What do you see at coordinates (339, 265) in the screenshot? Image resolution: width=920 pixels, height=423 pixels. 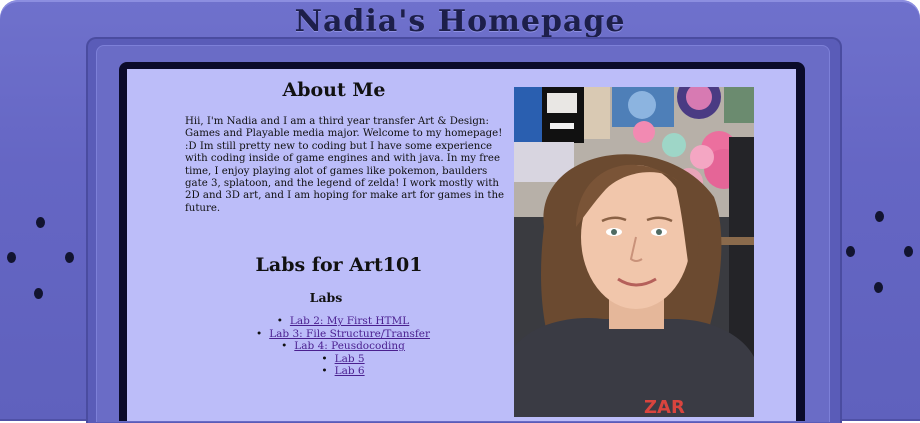 I see `labs-heading: Labs for Art101` at bounding box center [339, 265].